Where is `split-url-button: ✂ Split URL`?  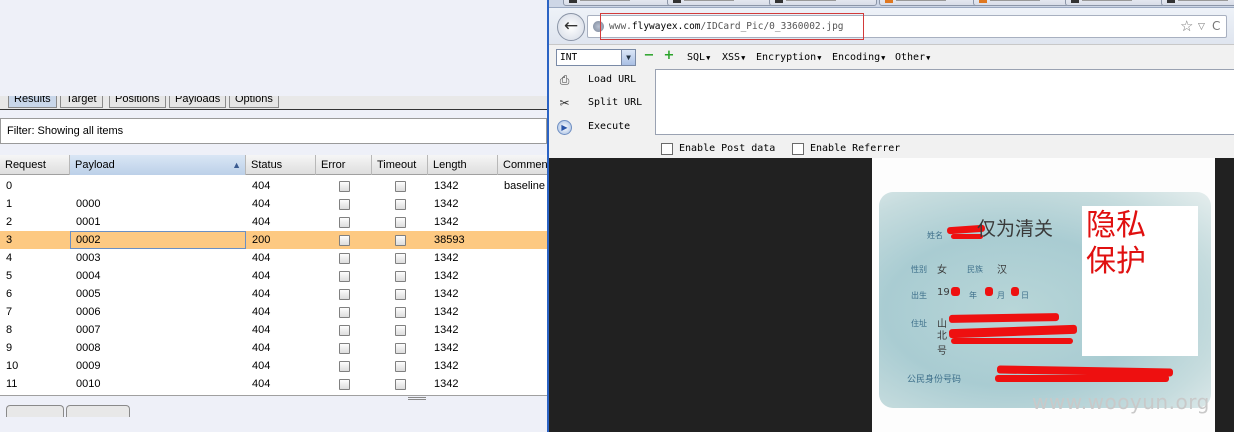
split-url-button: ✂ Split URL is located at coordinates (602, 103).